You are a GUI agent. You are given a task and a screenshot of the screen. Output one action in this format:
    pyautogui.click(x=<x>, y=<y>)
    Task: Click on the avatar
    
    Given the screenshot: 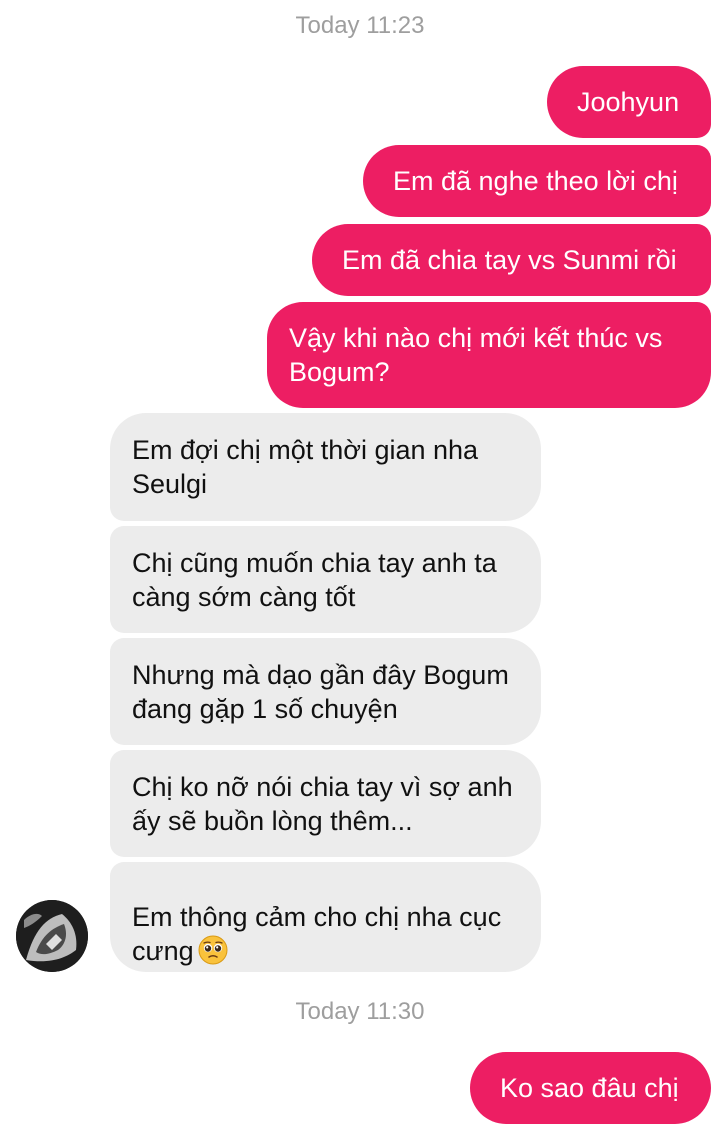 What is the action you would take?
    pyautogui.click(x=52, y=936)
    